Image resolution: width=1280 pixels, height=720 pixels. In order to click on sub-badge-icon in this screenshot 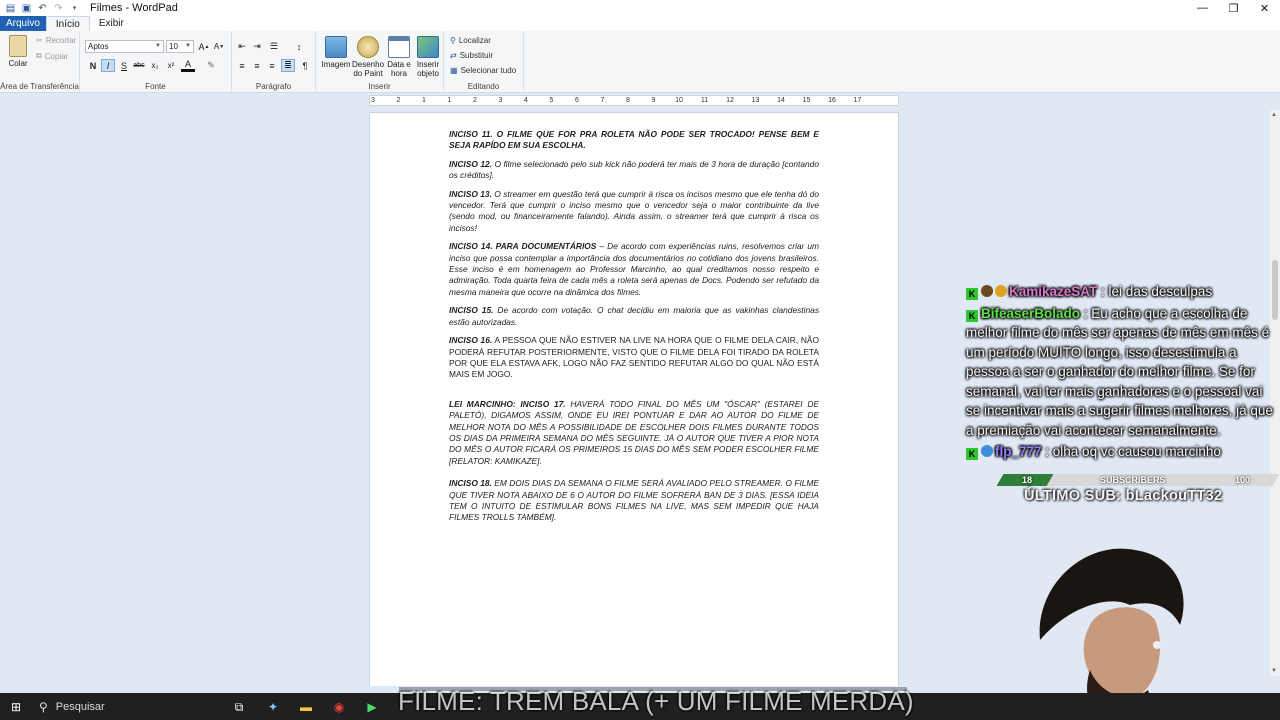, I will do `click(987, 291)`.